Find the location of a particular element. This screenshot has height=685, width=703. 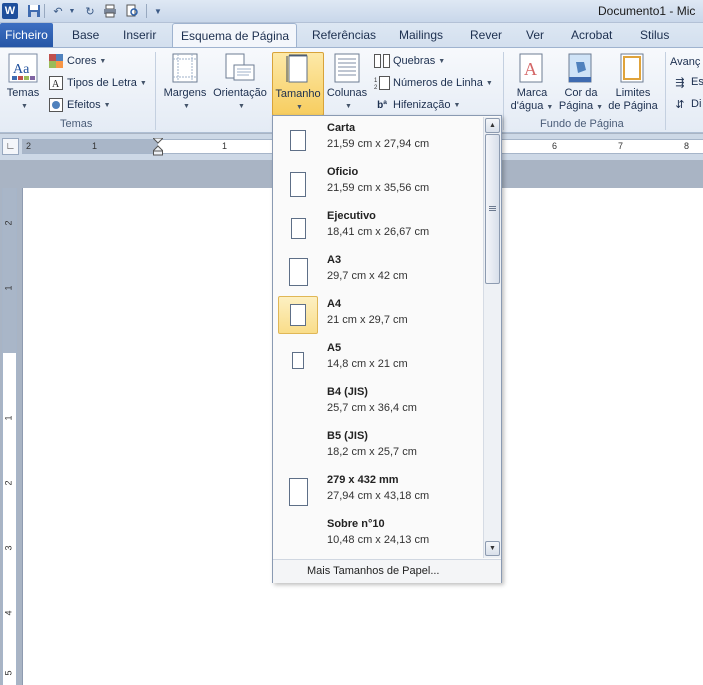

efeitos-button: Efeitos ▼ is located at coordinates (79, 105).